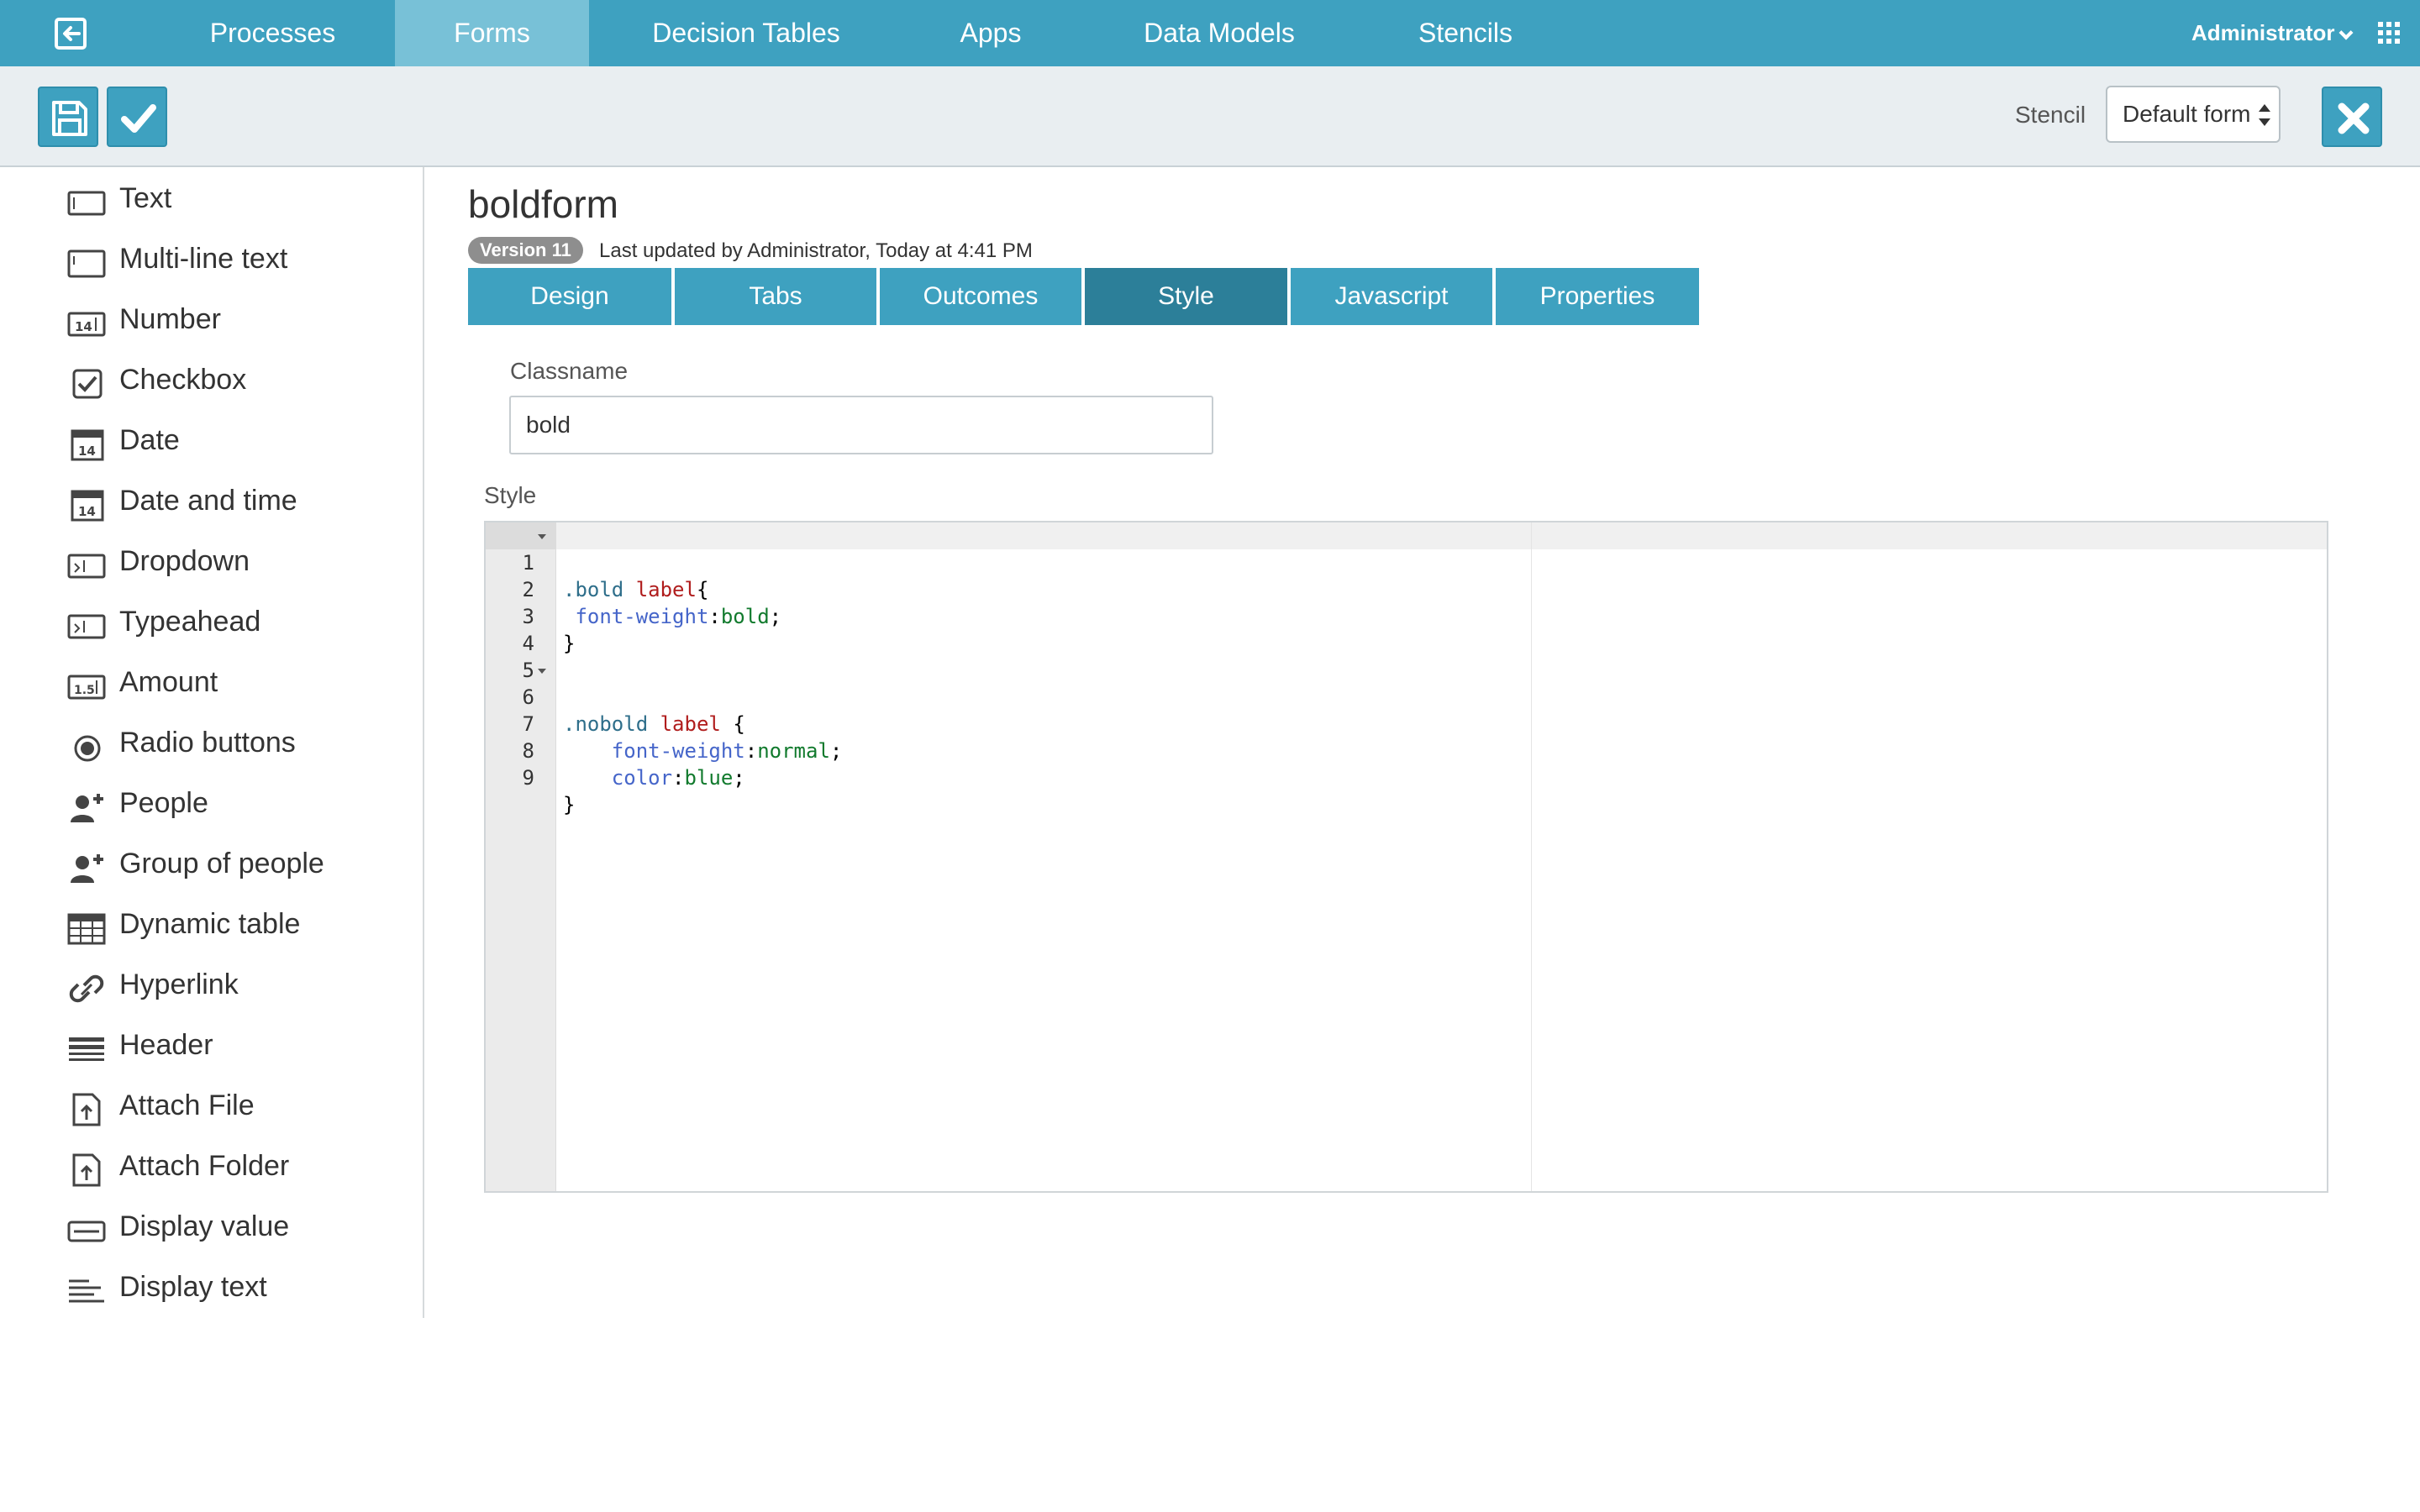 The image size is (2420, 1512). Describe the element at coordinates (528, 778) in the screenshot. I see `line-number: 9` at that location.